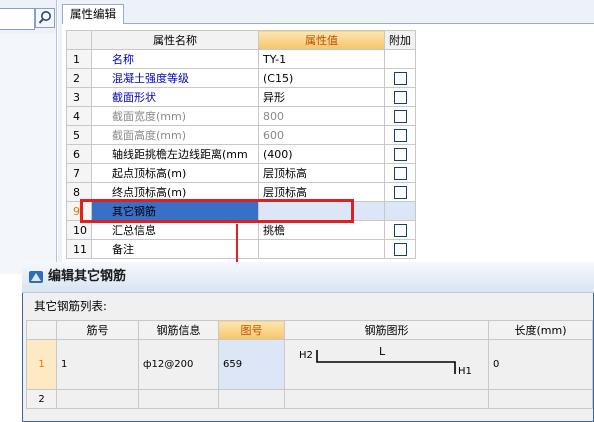 This screenshot has width=594, height=422. I want to click on shape-cell, so click(386, 399).